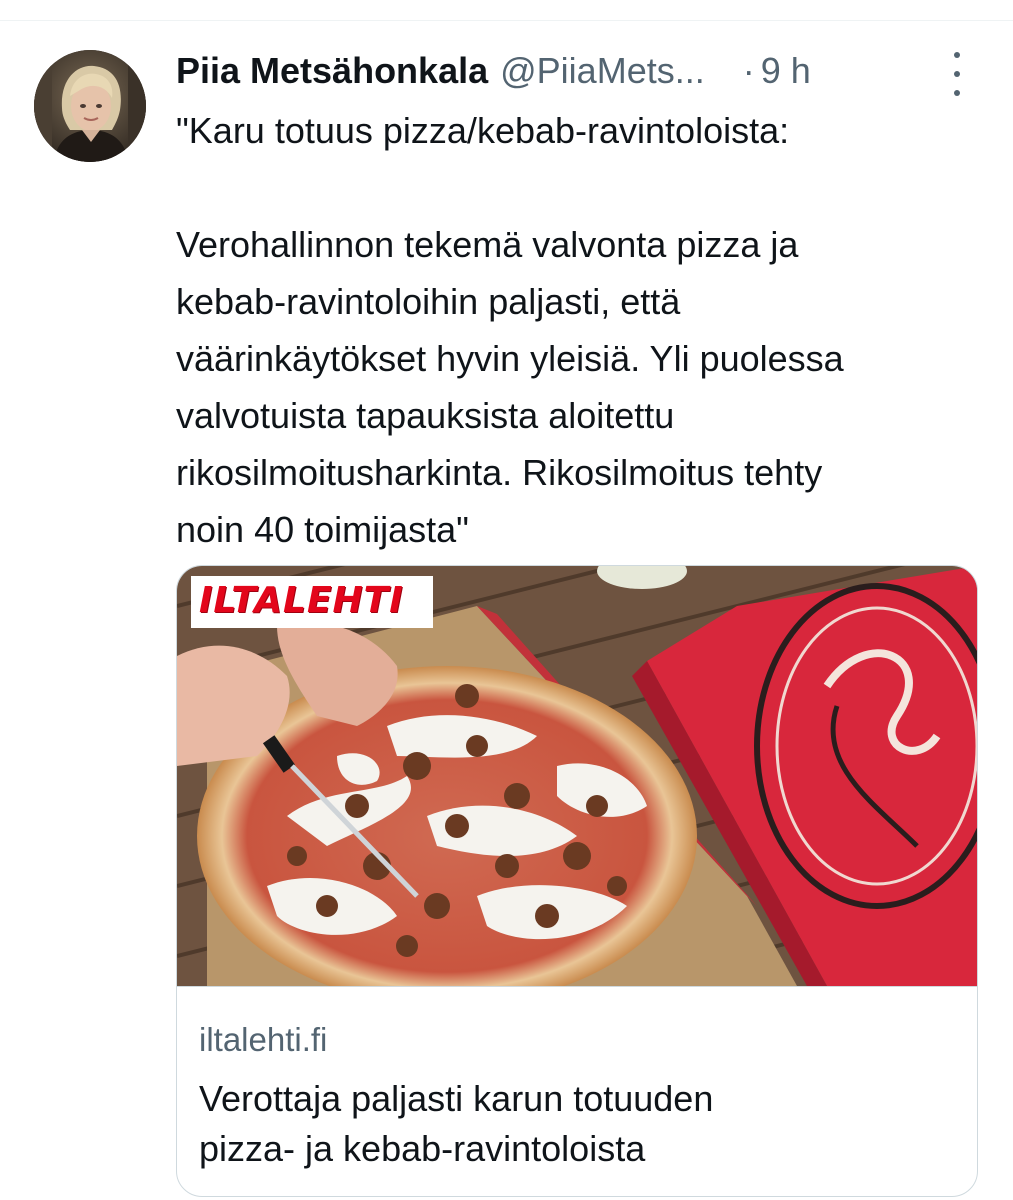  Describe the element at coordinates (487, 244) in the screenshot. I see `tweet-text-line: Verohallinnon tekemä valvonta pizza ja` at that location.